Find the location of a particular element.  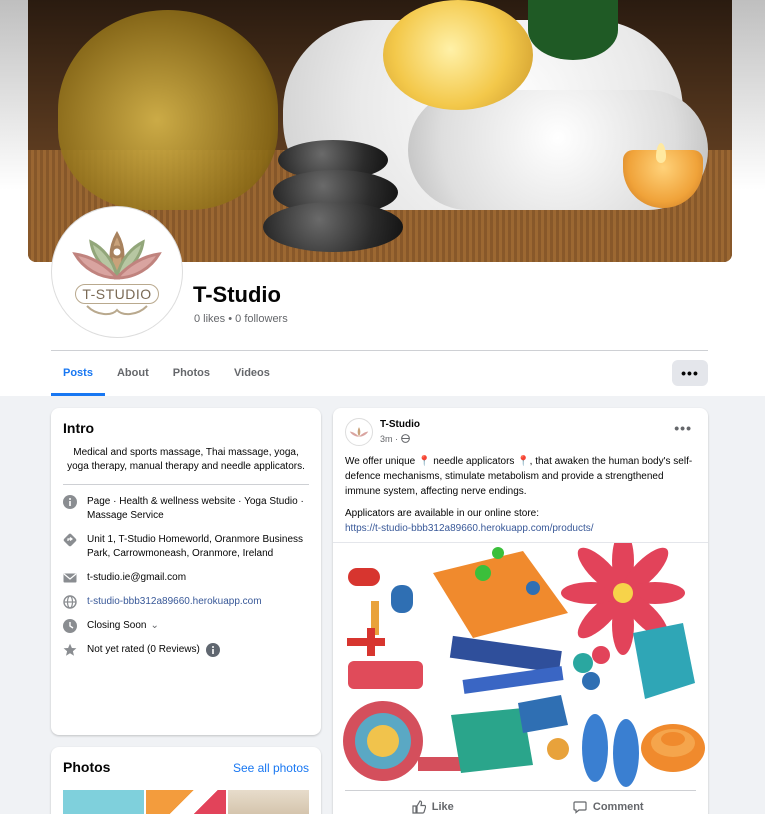

page-title: T-Studio is located at coordinates (237, 294).